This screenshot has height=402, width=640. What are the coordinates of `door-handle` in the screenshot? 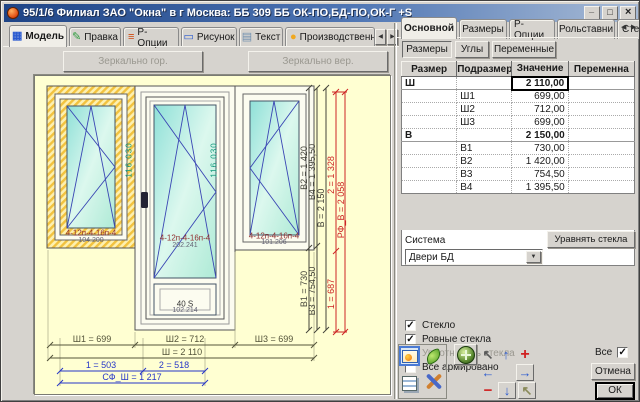 It's located at (144, 200).